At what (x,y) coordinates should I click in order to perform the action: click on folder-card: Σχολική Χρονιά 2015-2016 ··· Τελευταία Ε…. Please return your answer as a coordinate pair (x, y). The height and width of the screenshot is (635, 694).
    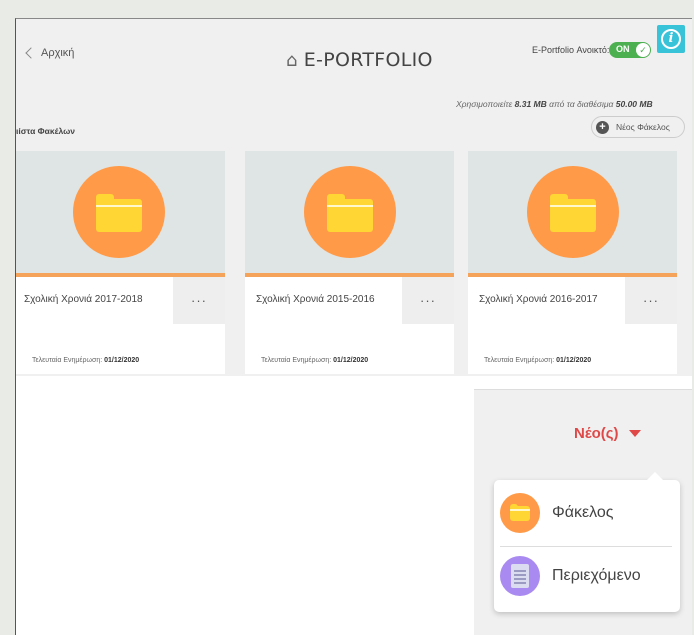
    Looking at the image, I should click on (349, 262).